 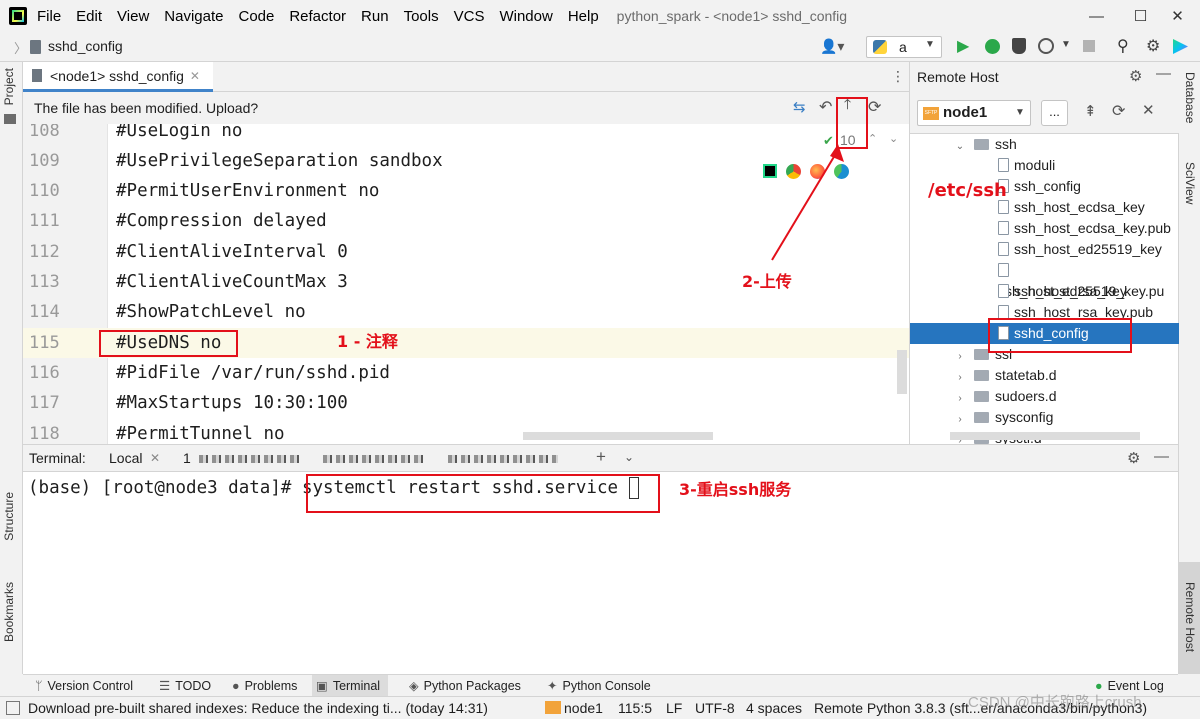 What do you see at coordinates (1019, 46) in the screenshot?
I see `coverage-icon` at bounding box center [1019, 46].